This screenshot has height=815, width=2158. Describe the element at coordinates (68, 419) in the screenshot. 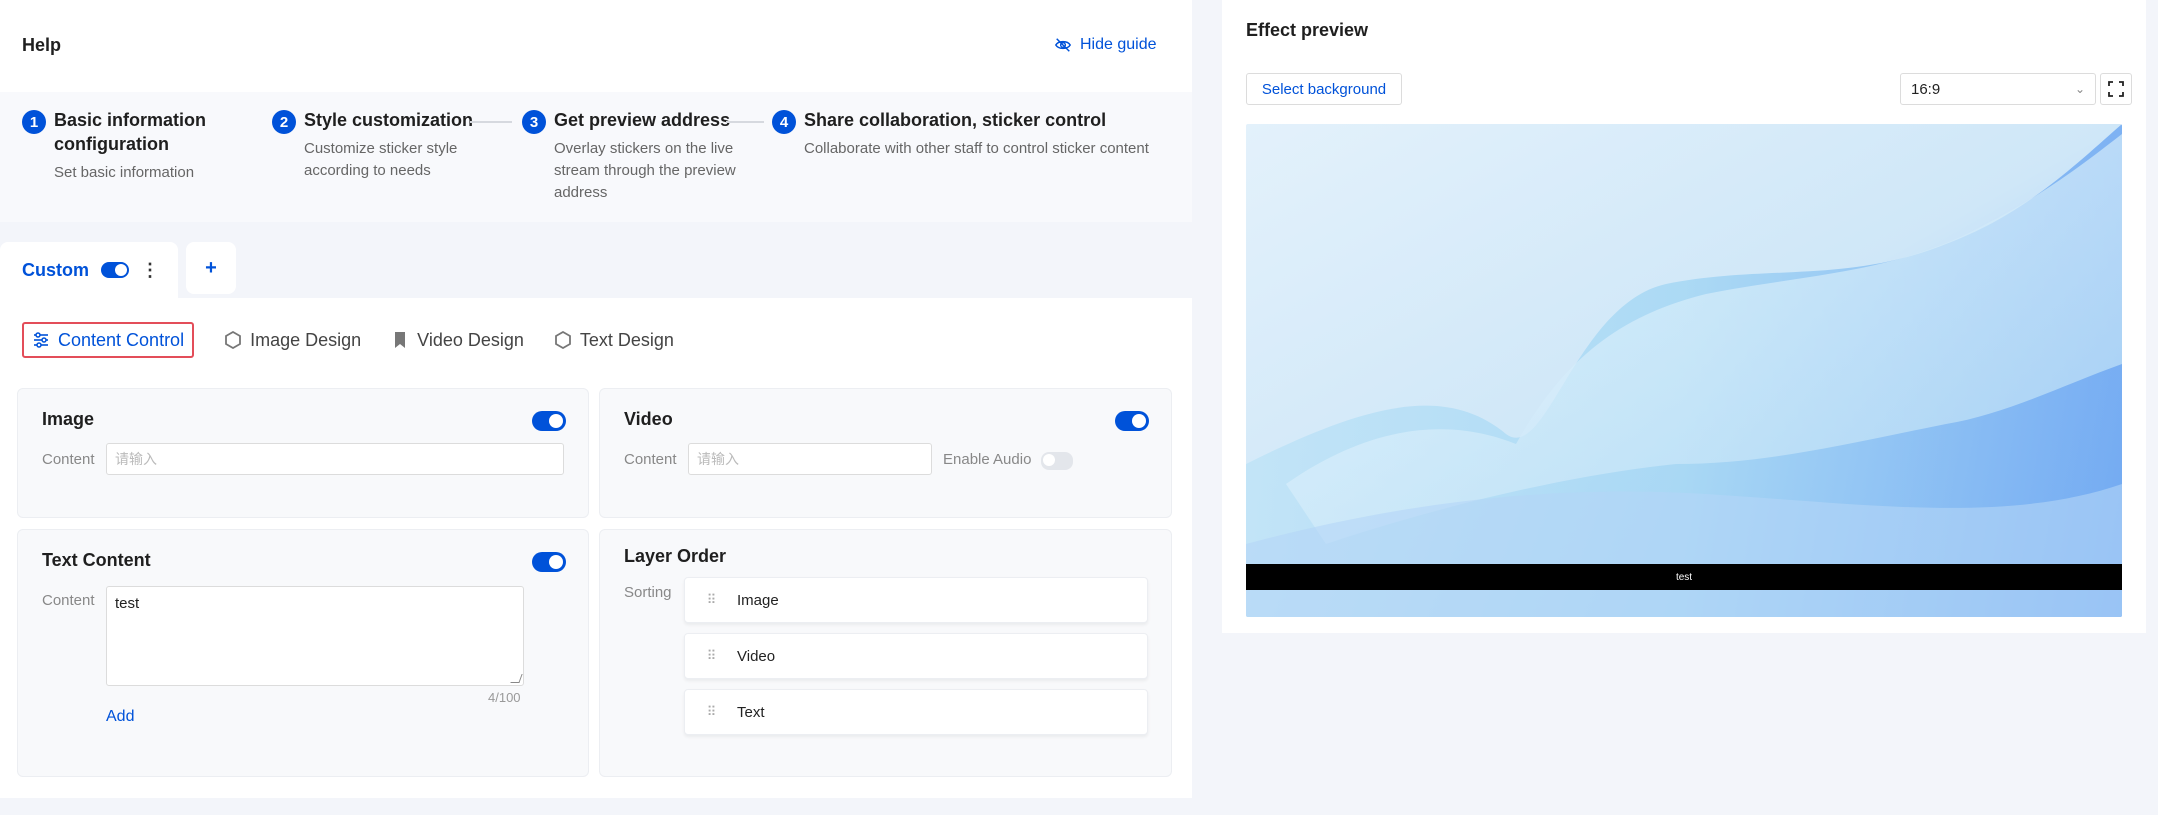

I see `image-panel-title: Image` at that location.